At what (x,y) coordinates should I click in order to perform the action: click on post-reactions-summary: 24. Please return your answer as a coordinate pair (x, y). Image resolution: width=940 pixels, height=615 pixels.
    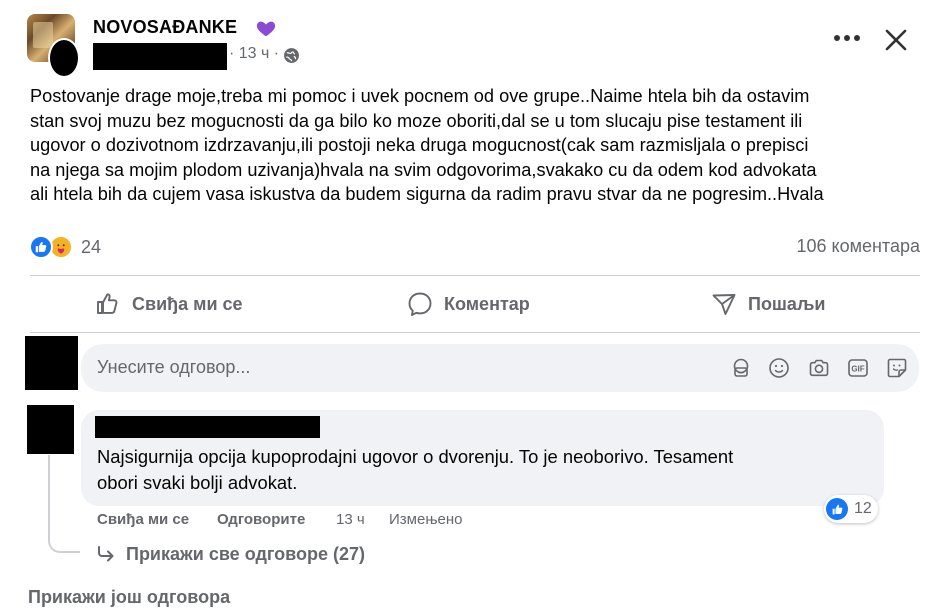
    Looking at the image, I should click on (65, 247).